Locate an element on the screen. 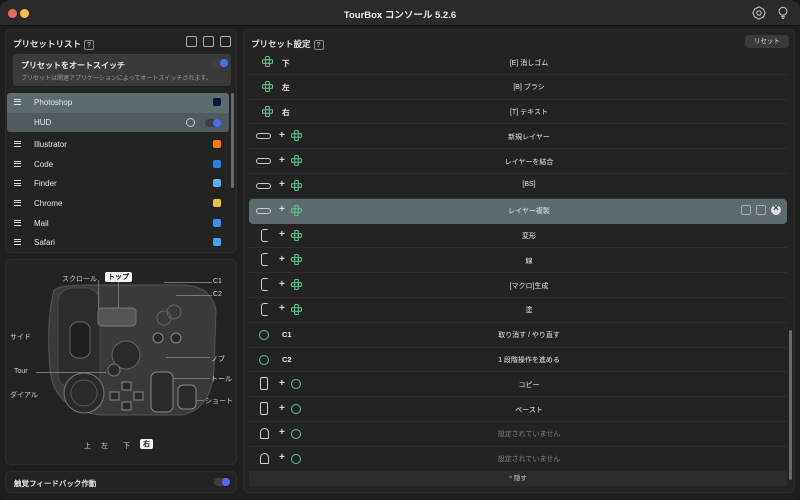 This screenshot has height=500, width=800. window-title: TourBox コンソール 5.2.6 is located at coordinates (400, 15).